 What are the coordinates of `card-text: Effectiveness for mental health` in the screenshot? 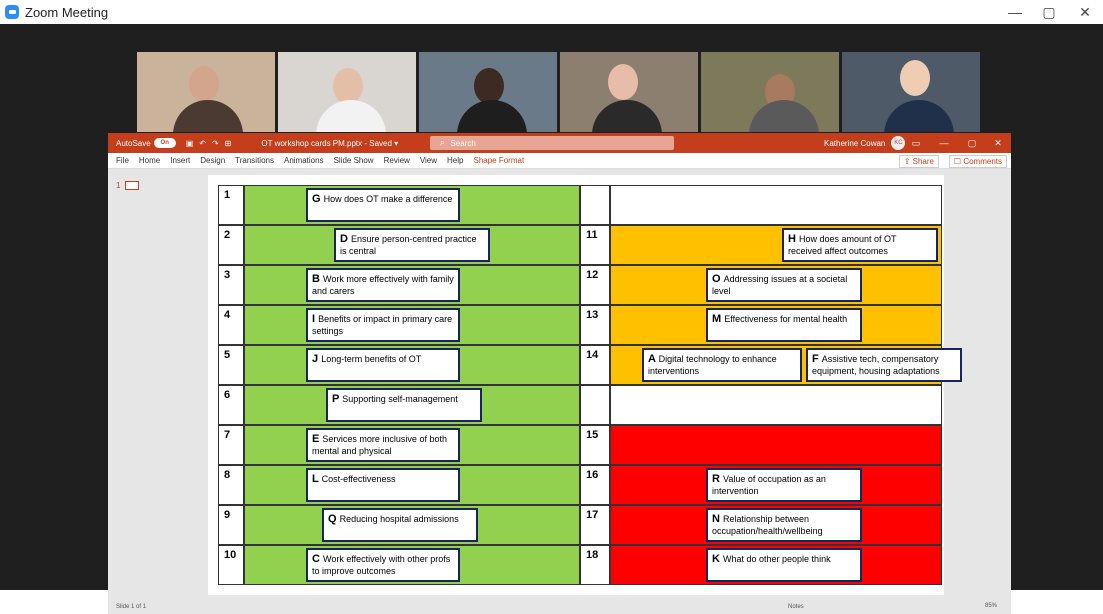 It's located at (786, 319).